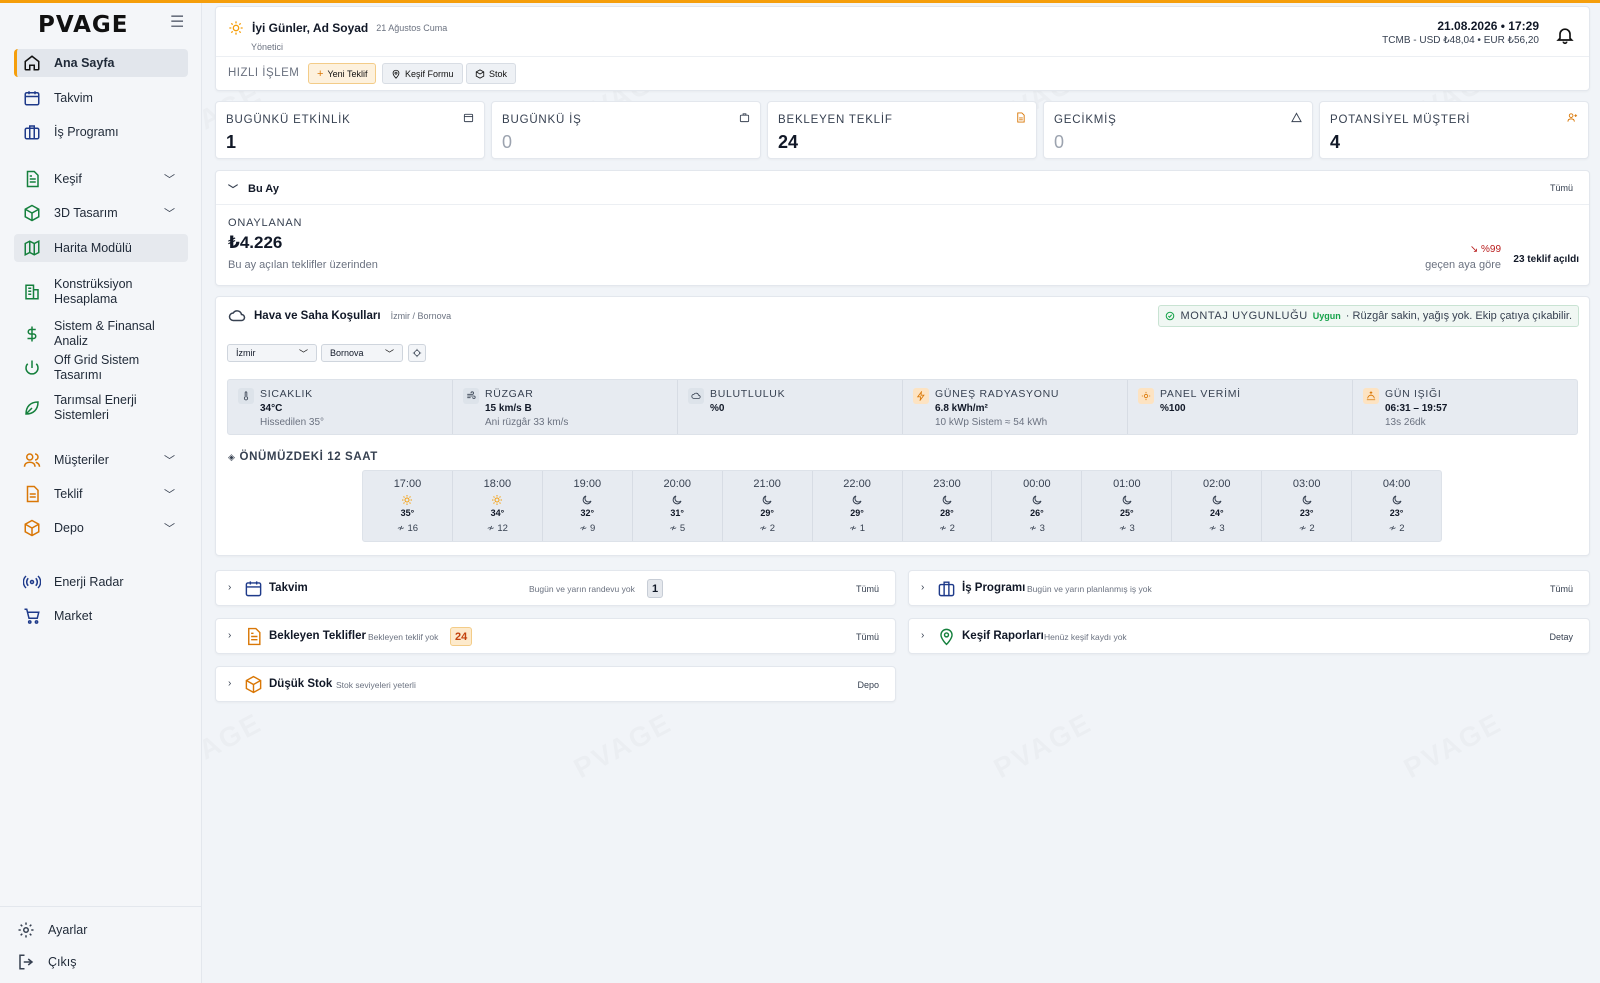 This screenshot has width=1600, height=983. What do you see at coordinates (32, 408) in the screenshot?
I see `leaf-icon` at bounding box center [32, 408].